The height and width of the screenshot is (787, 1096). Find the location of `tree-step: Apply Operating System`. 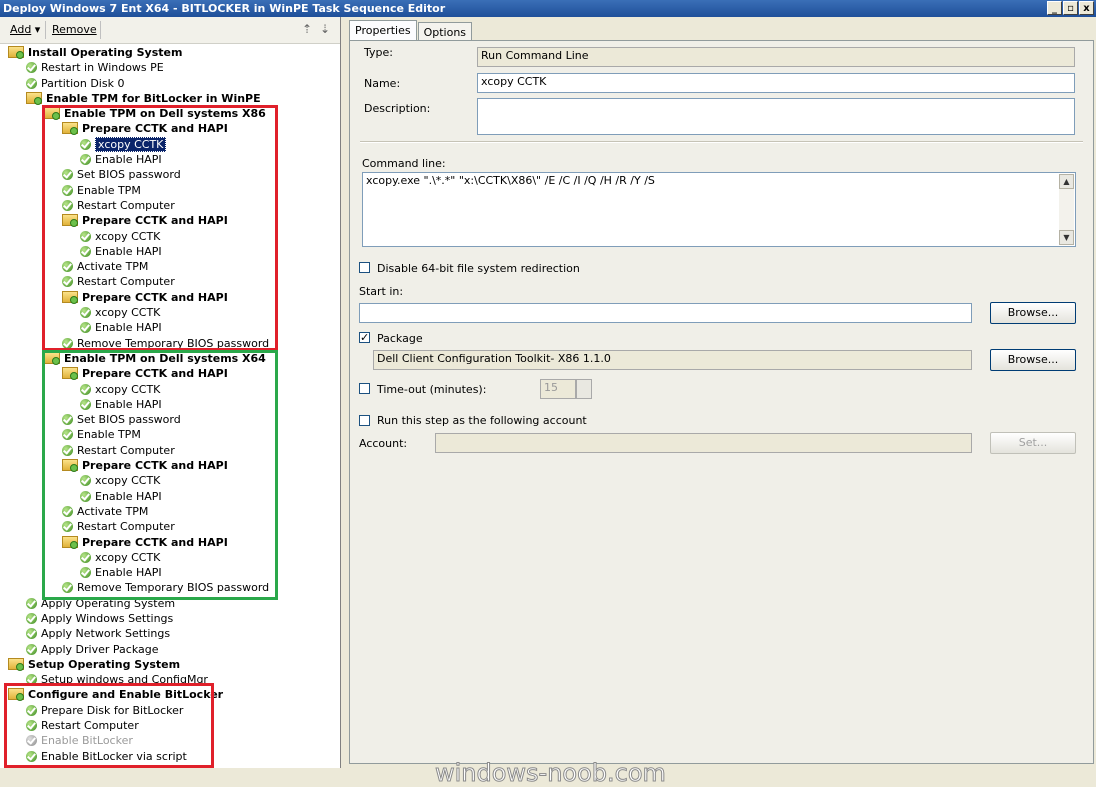

tree-step: Apply Operating System is located at coordinates (170, 603).